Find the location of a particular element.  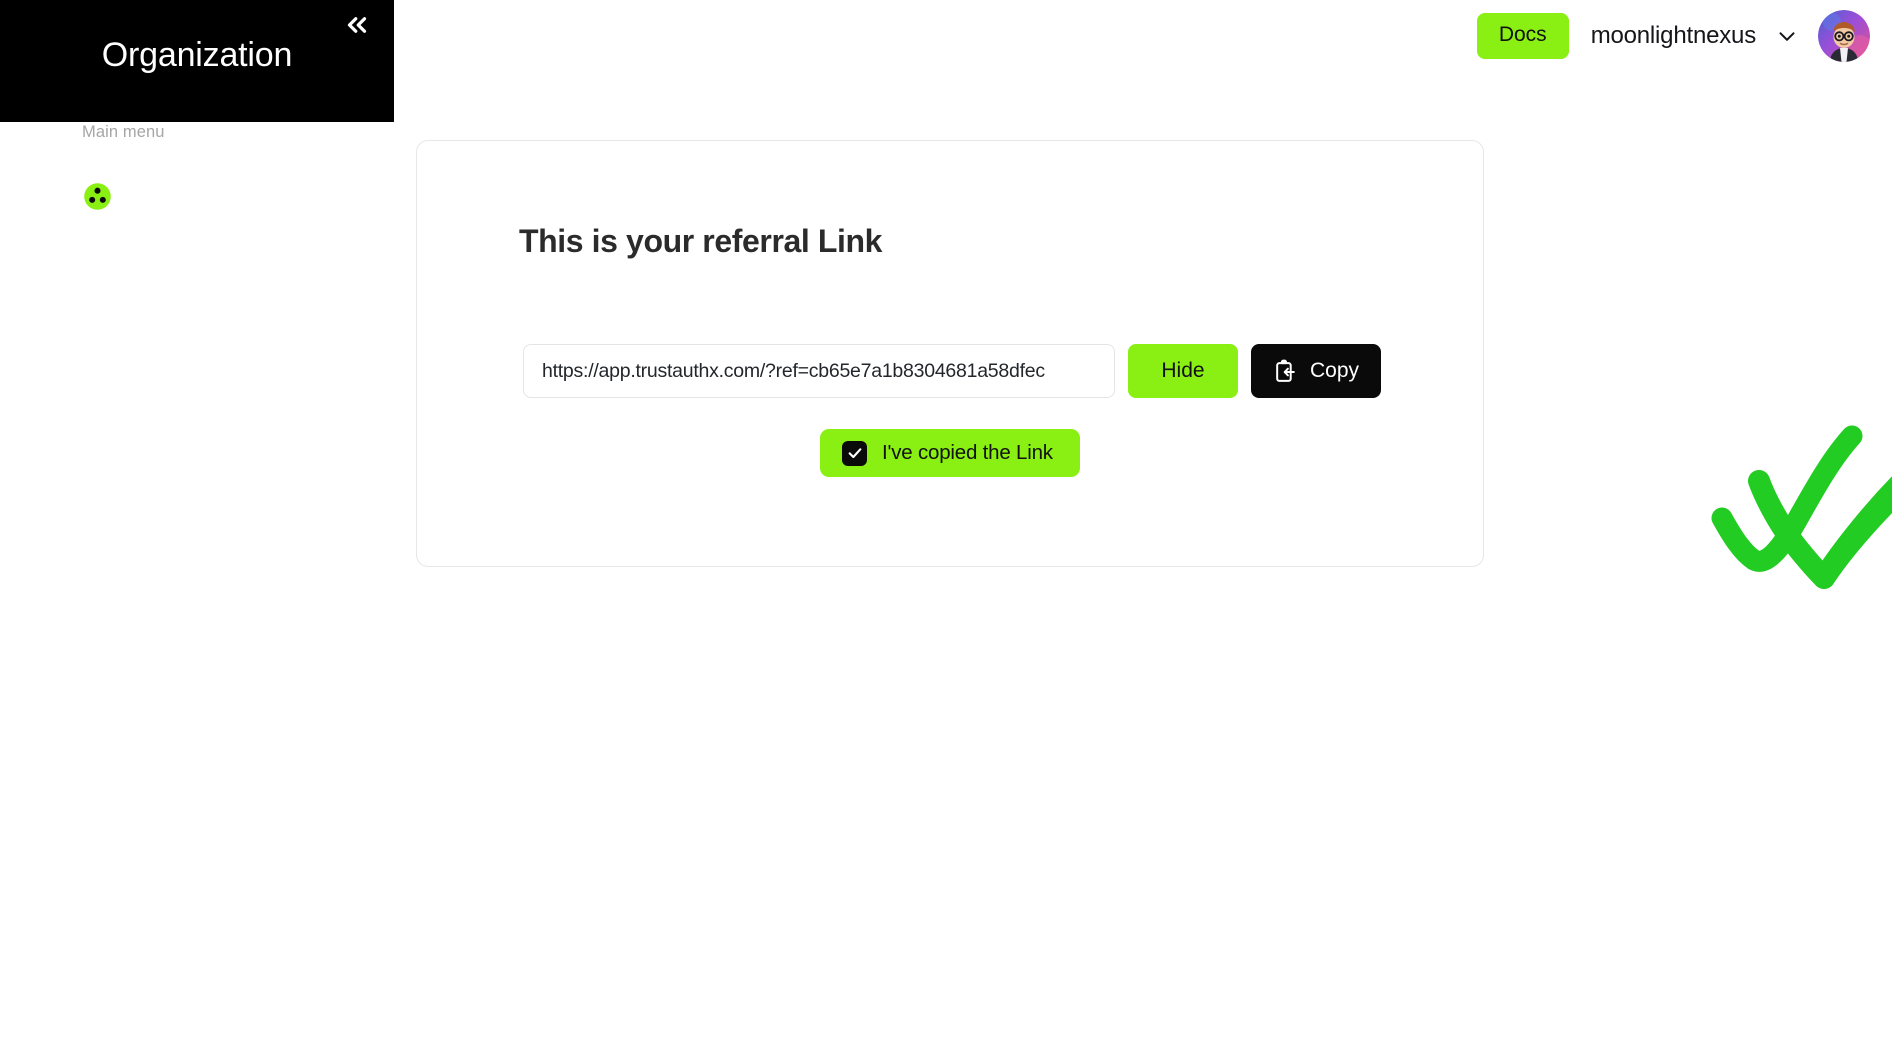

topbar: Docs moonlightnexus is located at coordinates (1684, 36).